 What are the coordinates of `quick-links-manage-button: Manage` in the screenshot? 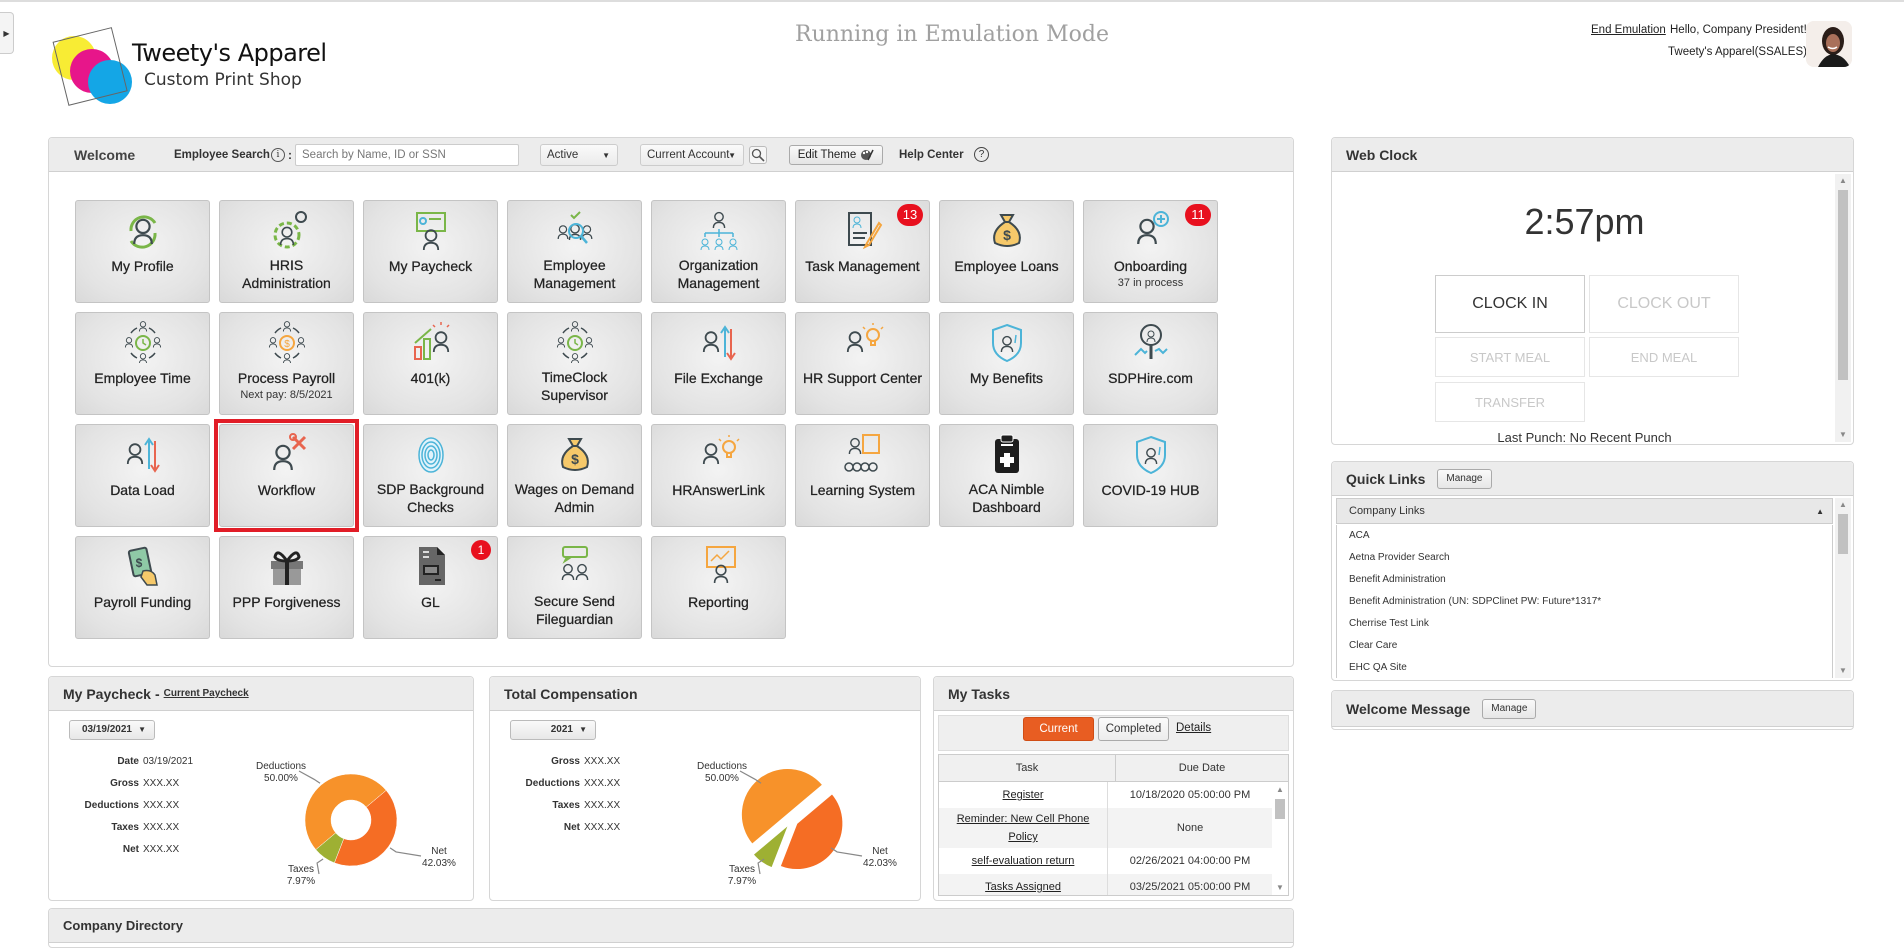 It's located at (1464, 478).